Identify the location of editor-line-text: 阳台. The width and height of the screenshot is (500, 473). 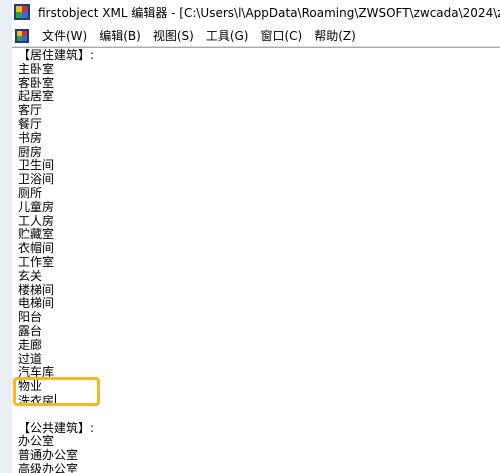
(30, 317).